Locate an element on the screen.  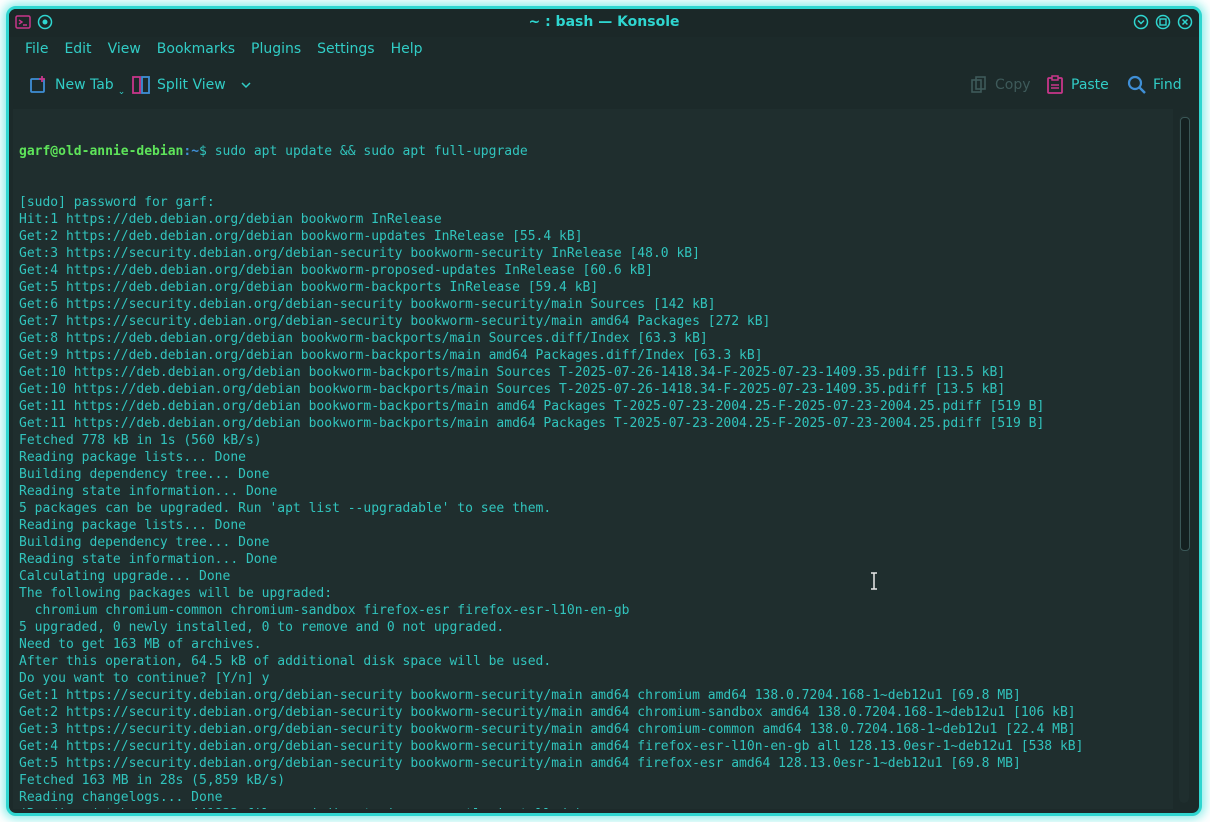
paste-button: Paste is located at coordinates (1077, 85).